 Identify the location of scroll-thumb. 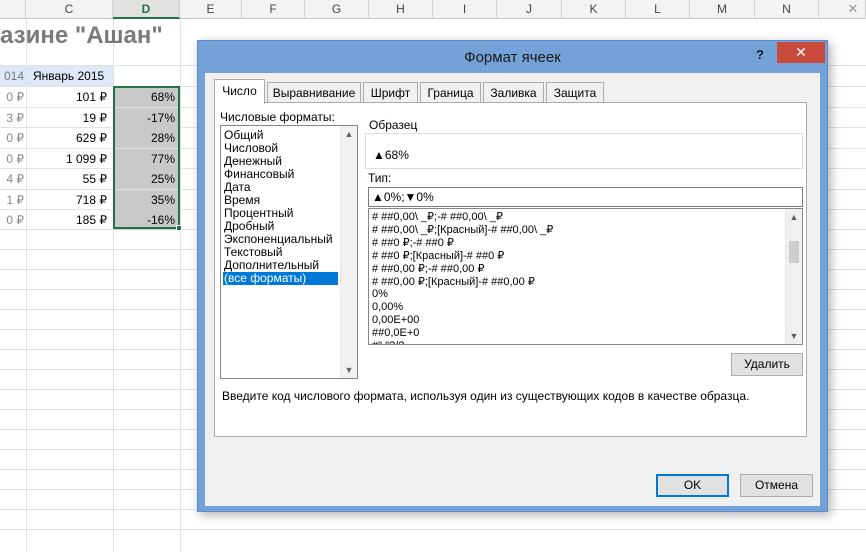
(794, 252).